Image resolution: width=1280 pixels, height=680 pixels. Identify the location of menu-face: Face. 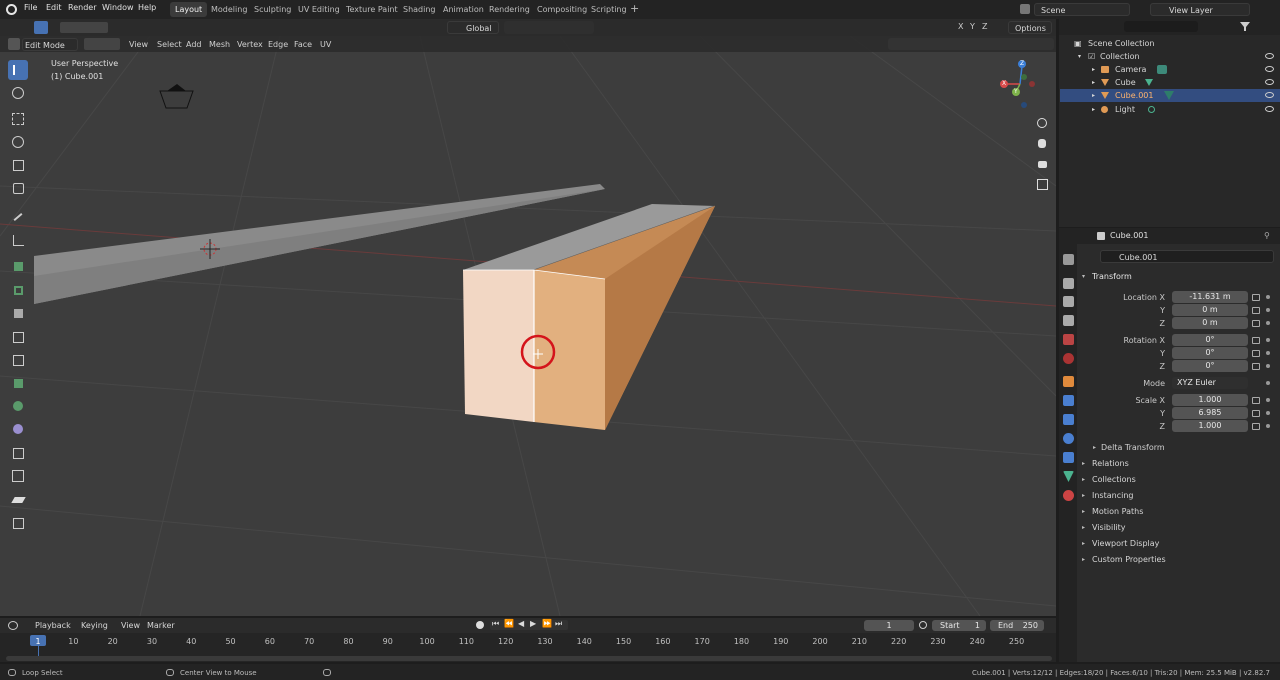
(303, 44).